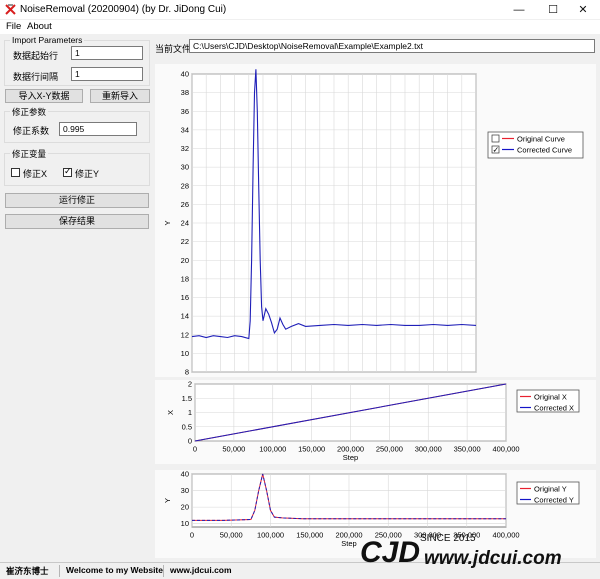  What do you see at coordinates (13, 26) in the screenshot?
I see `menu-file: File` at bounding box center [13, 26].